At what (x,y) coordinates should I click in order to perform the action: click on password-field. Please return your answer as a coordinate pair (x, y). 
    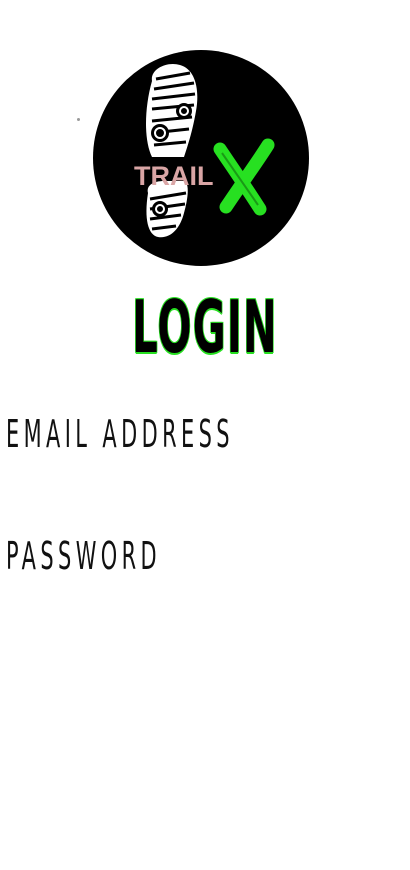
    Looking at the image, I should click on (205, 604).